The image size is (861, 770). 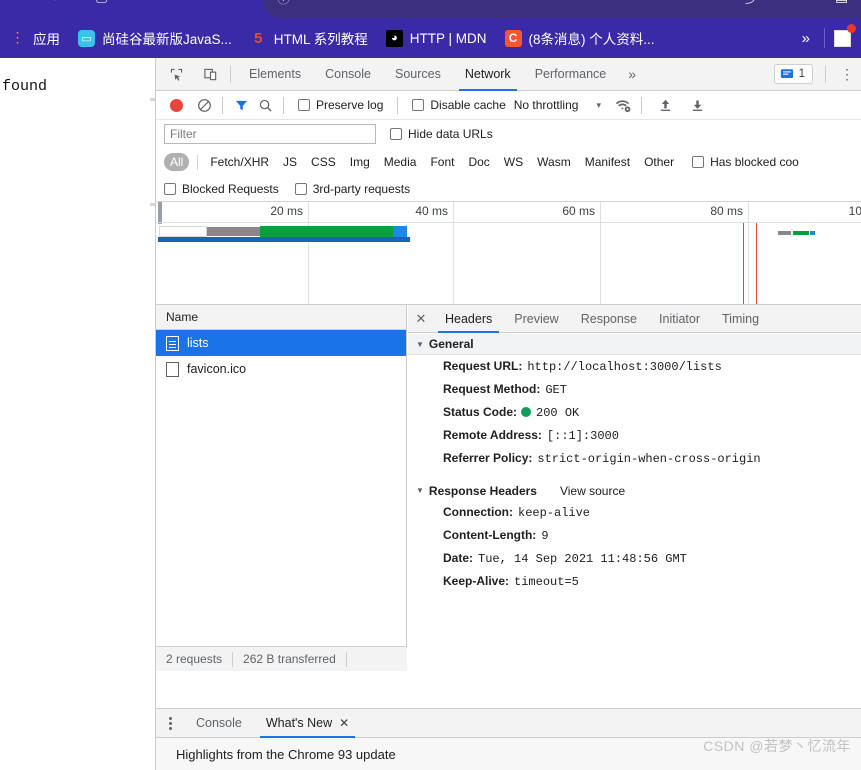 What do you see at coordinates (17, 37) in the screenshot?
I see `apps-grid-icon: ⋮` at bounding box center [17, 37].